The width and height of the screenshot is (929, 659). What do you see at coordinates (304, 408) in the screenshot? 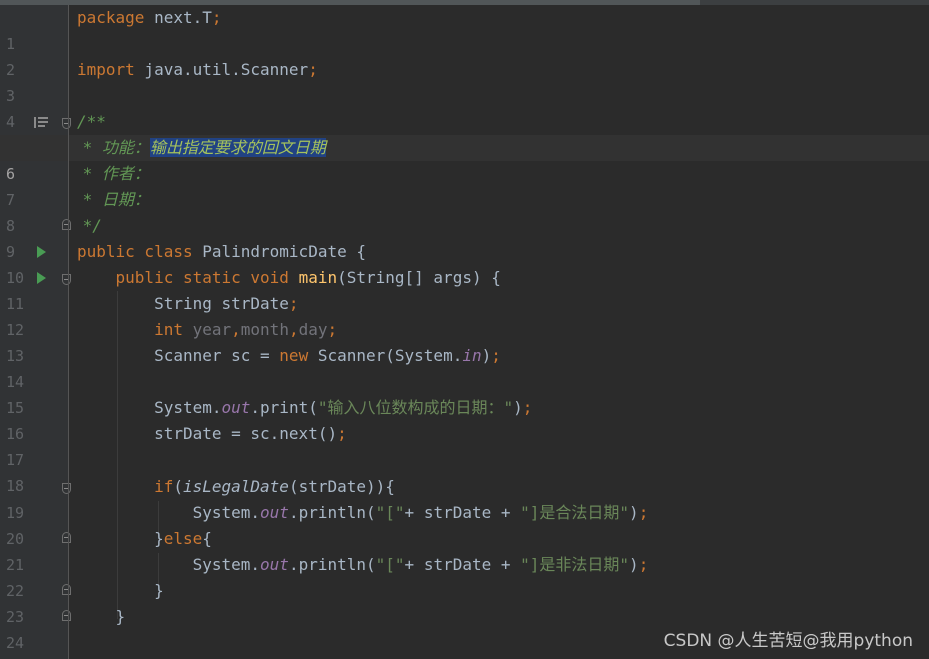
I see `code-text: System.out.print("输入八位数构成的日期：");` at bounding box center [304, 408].